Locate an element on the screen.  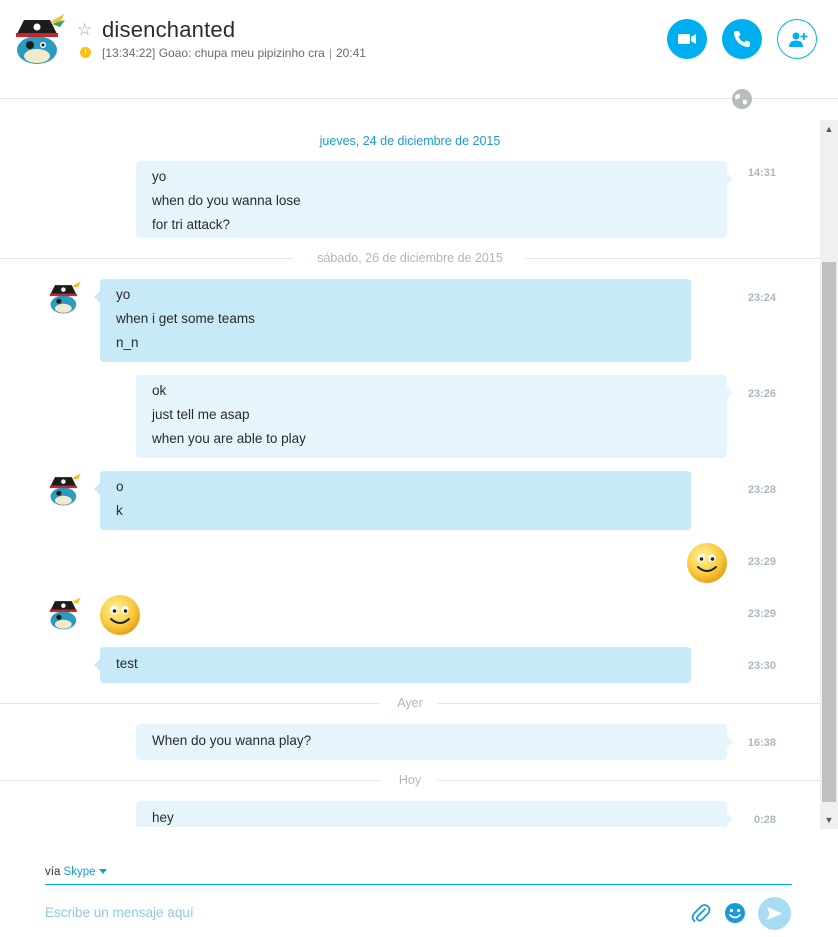
message-line: when do you wanna lose is located at coordinates (226, 200).